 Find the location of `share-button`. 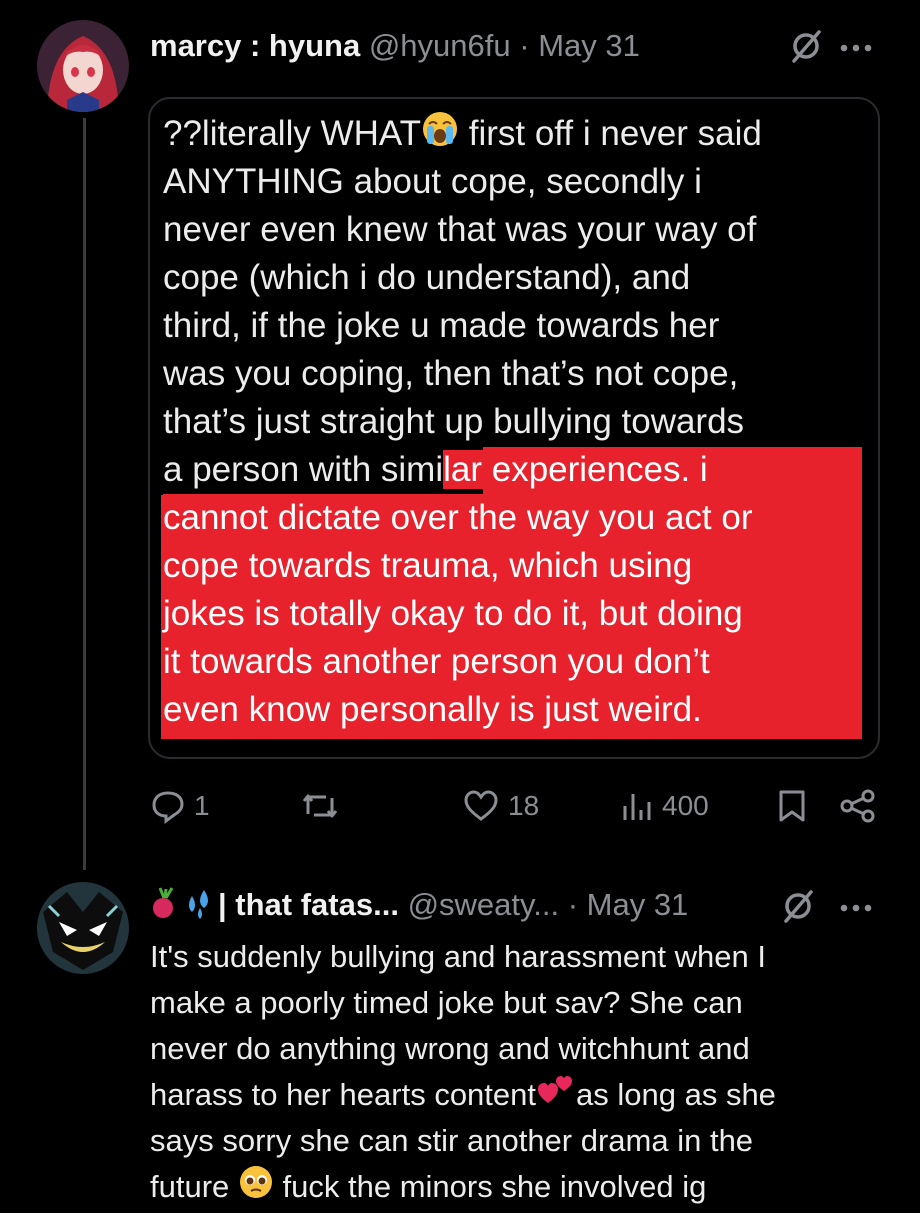

share-button is located at coordinates (858, 806).